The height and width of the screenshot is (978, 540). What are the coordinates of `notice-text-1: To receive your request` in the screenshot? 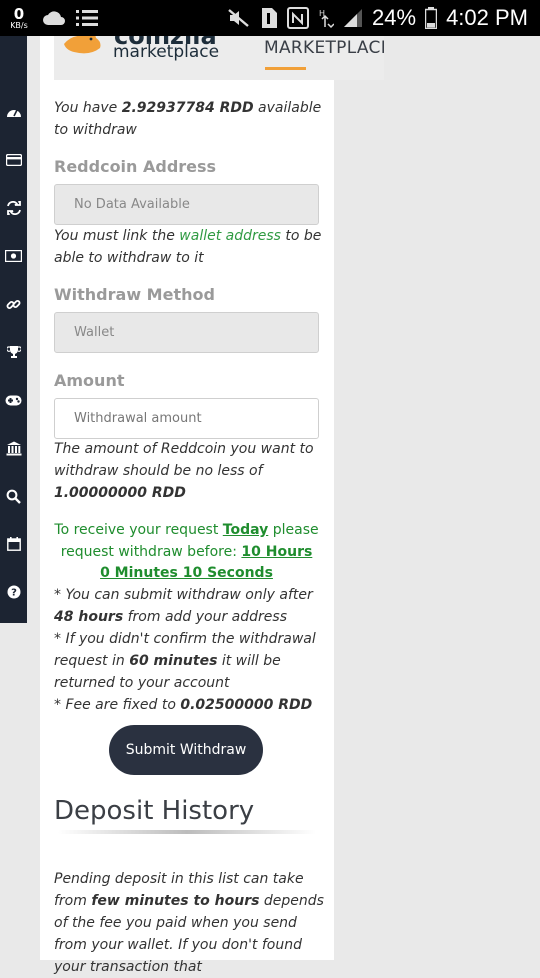 It's located at (138, 530).